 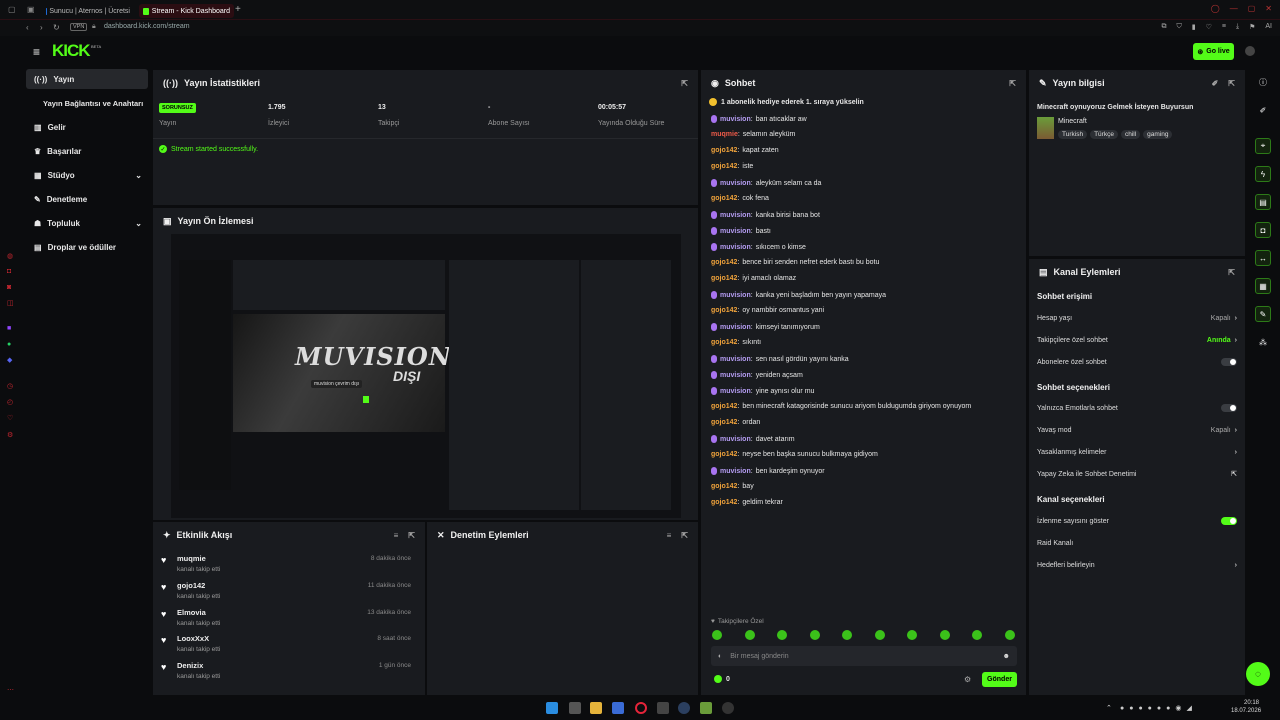 What do you see at coordinates (1263, 82) in the screenshot?
I see `info-icon: ⓘ` at bounding box center [1263, 82].